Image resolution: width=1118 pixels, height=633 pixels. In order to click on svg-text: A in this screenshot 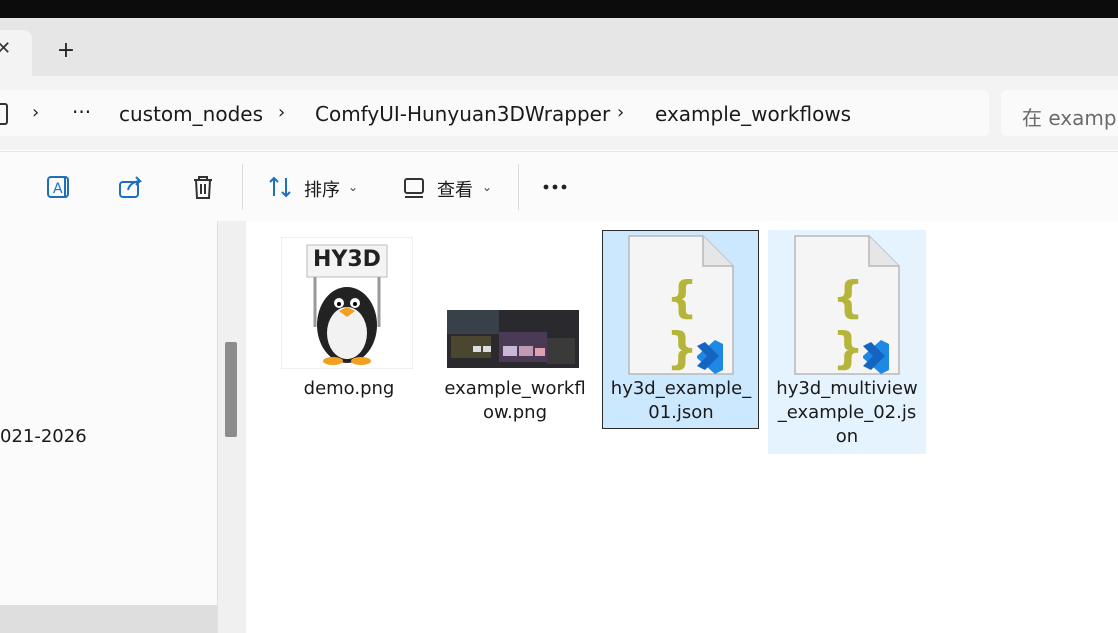, I will do `click(58, 189)`.